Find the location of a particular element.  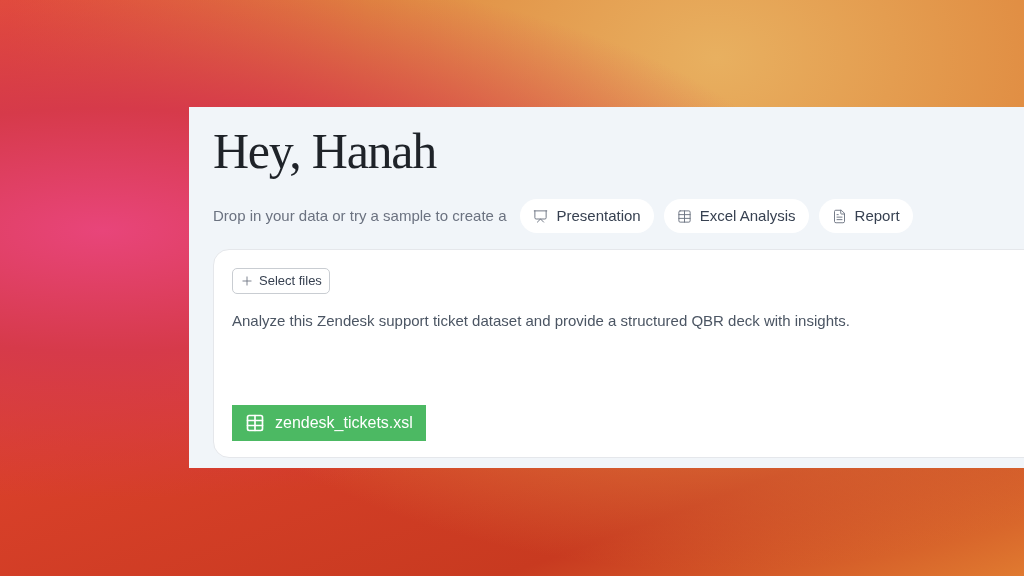

sample-chip: Report is located at coordinates (865, 216).